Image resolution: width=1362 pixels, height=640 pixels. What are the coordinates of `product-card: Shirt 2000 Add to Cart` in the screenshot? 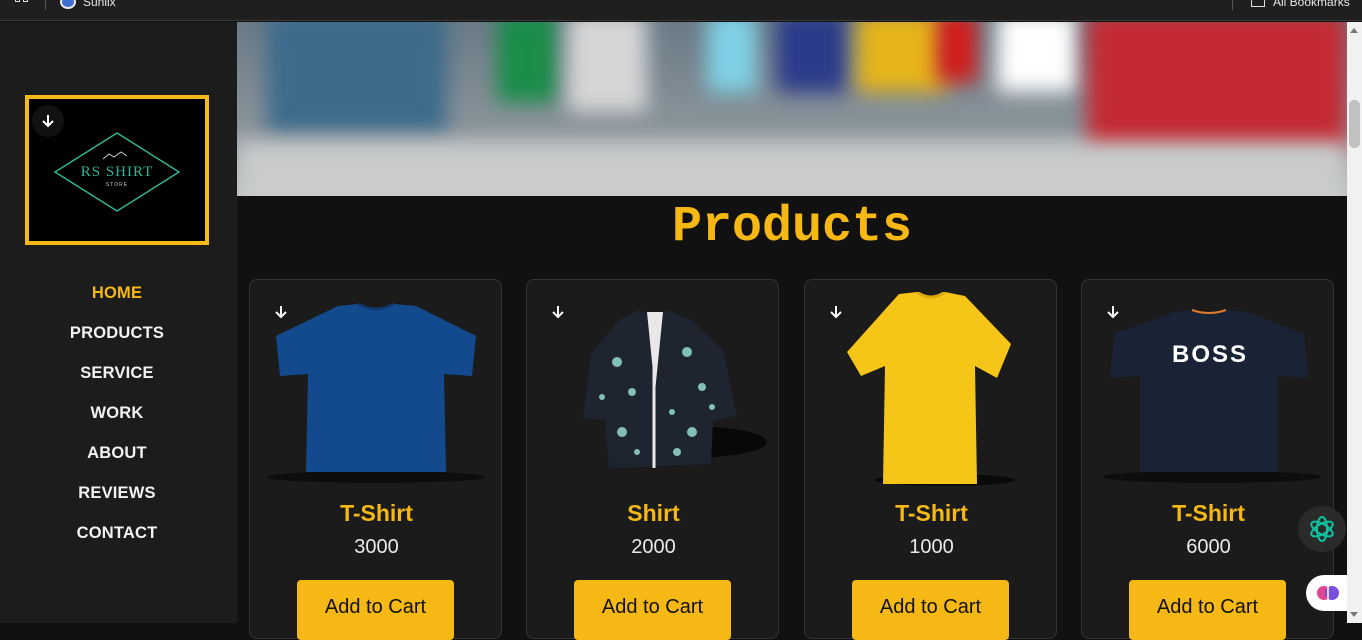 It's located at (652, 459).